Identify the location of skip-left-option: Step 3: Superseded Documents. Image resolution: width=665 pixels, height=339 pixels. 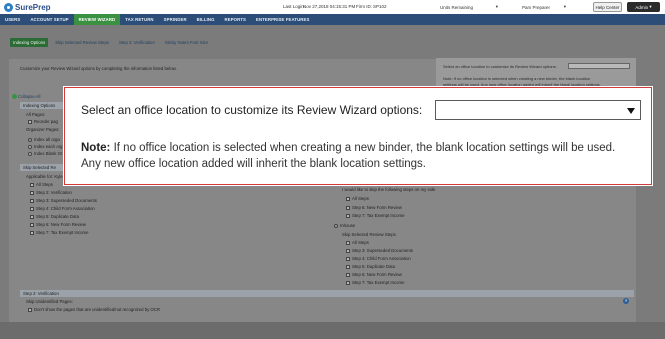
(63, 200).